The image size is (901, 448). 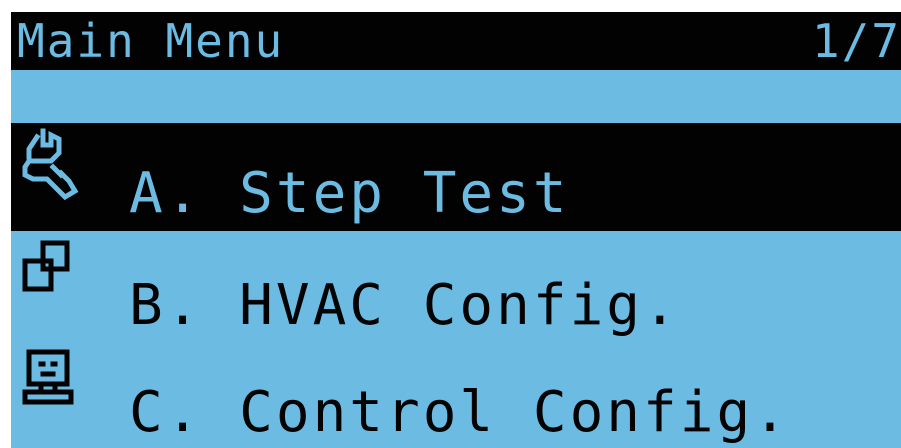 What do you see at coordinates (349, 193) in the screenshot?
I see `menu-item-label: A. Step Test` at bounding box center [349, 193].